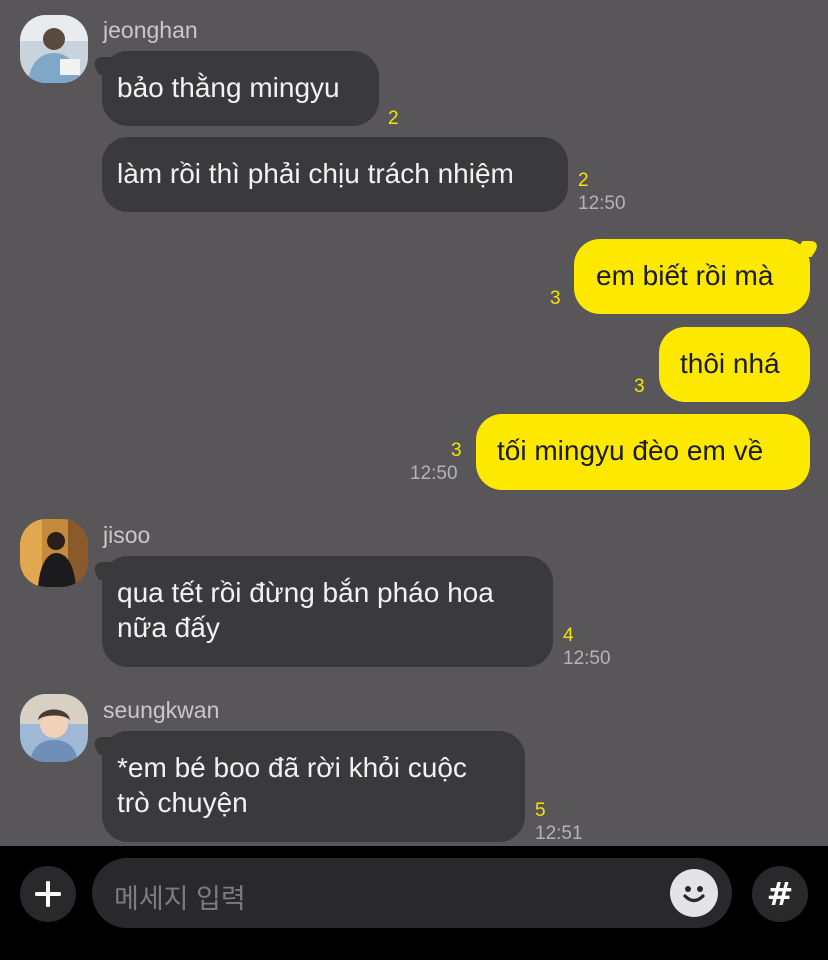 This screenshot has width=828, height=960. I want to click on message-bubble: làm rồi thì phải chịu trách nhiệm, so click(335, 174).